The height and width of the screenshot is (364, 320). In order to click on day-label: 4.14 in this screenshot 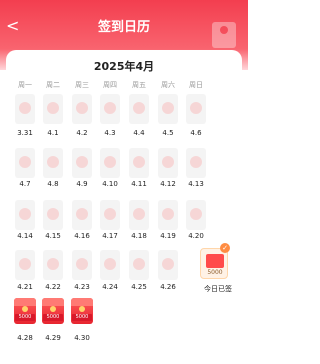, I will do `click(25, 236)`.